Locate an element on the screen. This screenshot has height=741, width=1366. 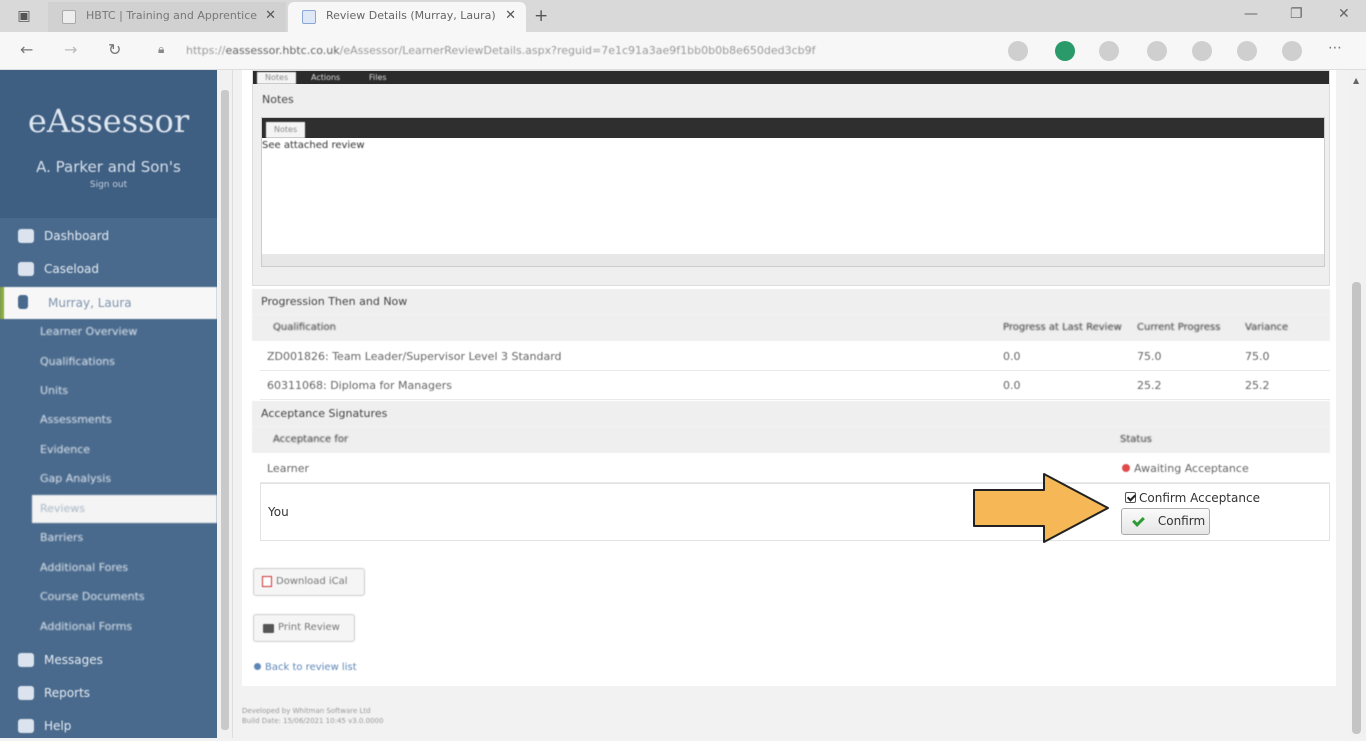
acceptance-heading: Acceptance Signatures is located at coordinates (791, 414).